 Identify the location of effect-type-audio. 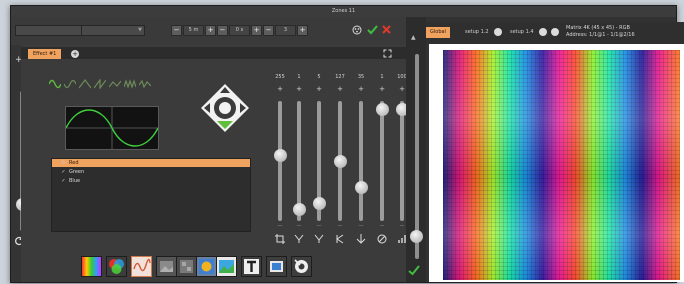
(301, 266).